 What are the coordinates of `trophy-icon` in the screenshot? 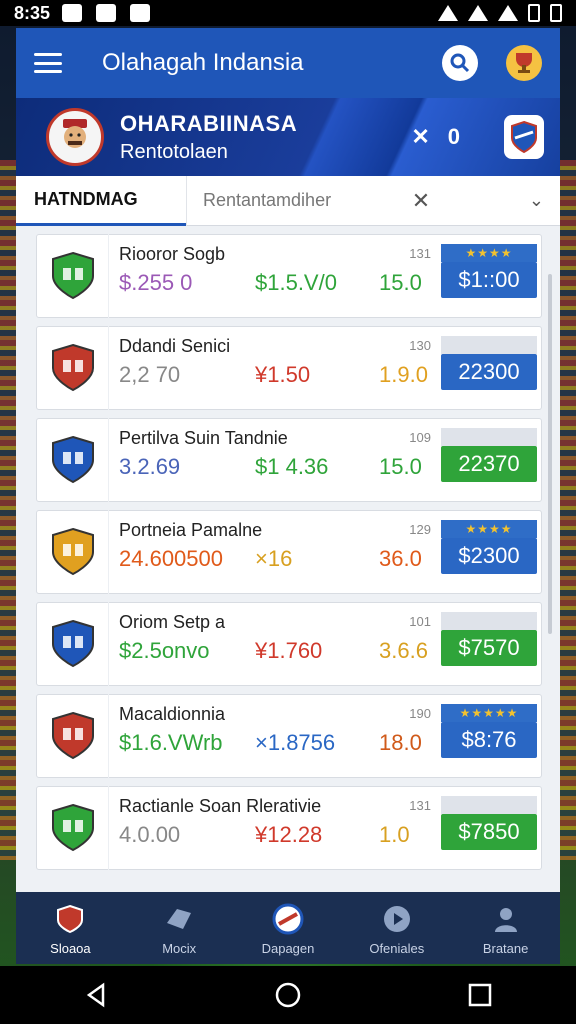 It's located at (524, 63).